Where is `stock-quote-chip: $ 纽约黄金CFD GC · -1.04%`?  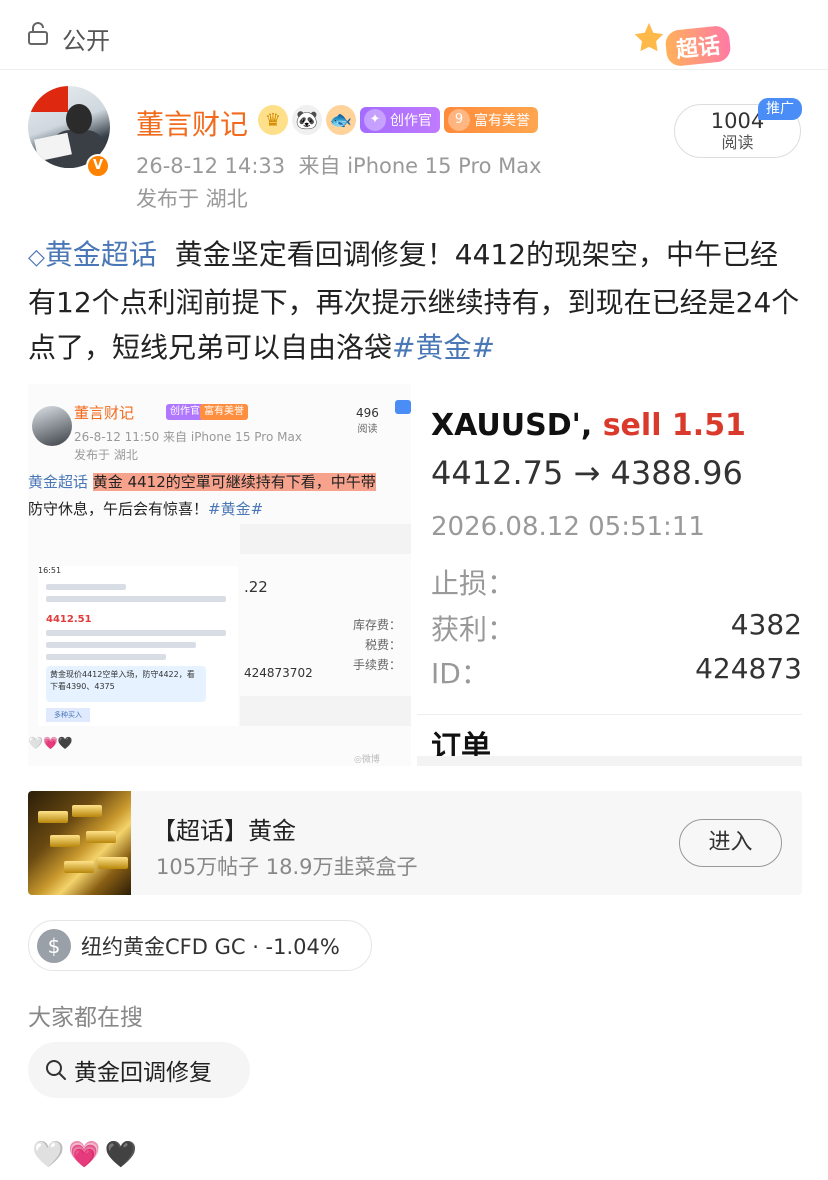
stock-quote-chip: $ 纽约黄金CFD GC · -1.04% is located at coordinates (200, 945).